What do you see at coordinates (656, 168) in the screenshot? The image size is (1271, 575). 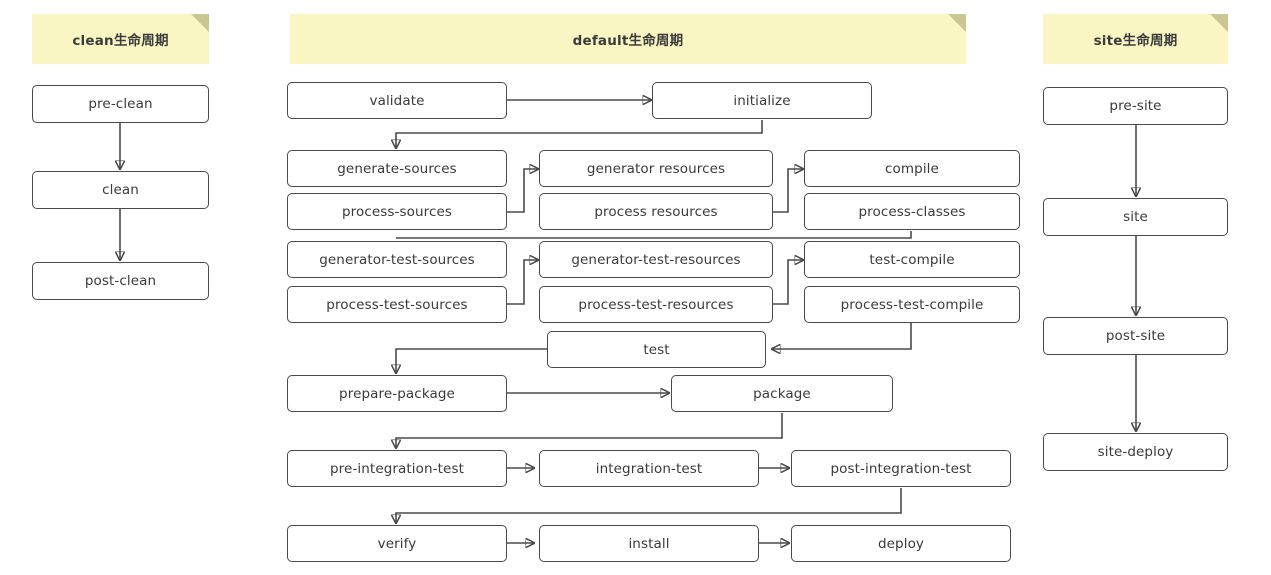 I see `node-generator-resources: generator resources` at bounding box center [656, 168].